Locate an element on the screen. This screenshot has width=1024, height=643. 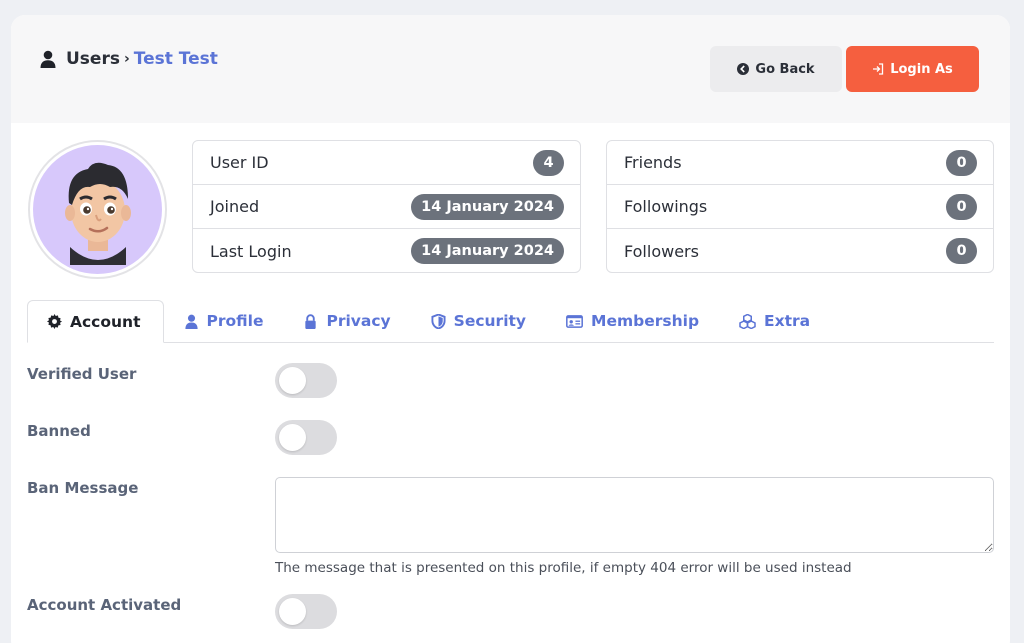
stat-followers: Followers 0 is located at coordinates (800, 251).